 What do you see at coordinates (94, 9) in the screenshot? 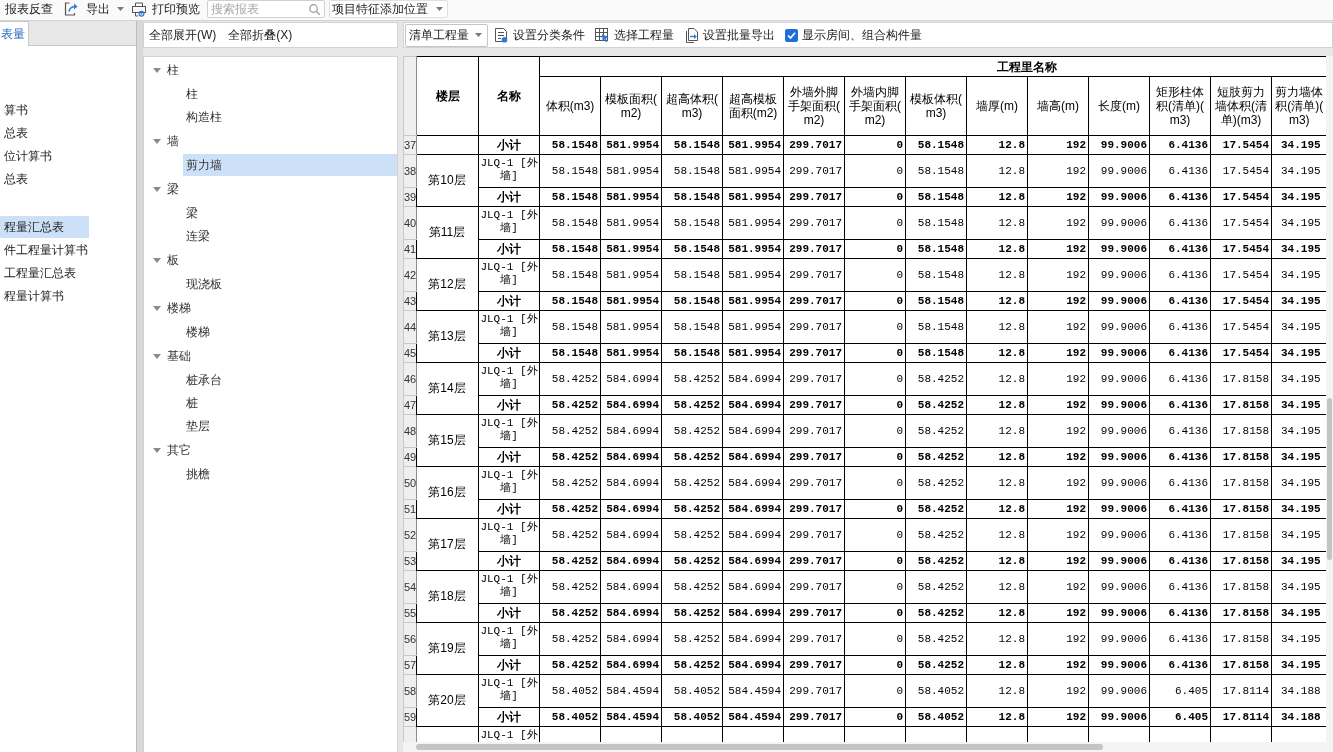
I see `toolbar-button: 导出` at bounding box center [94, 9].